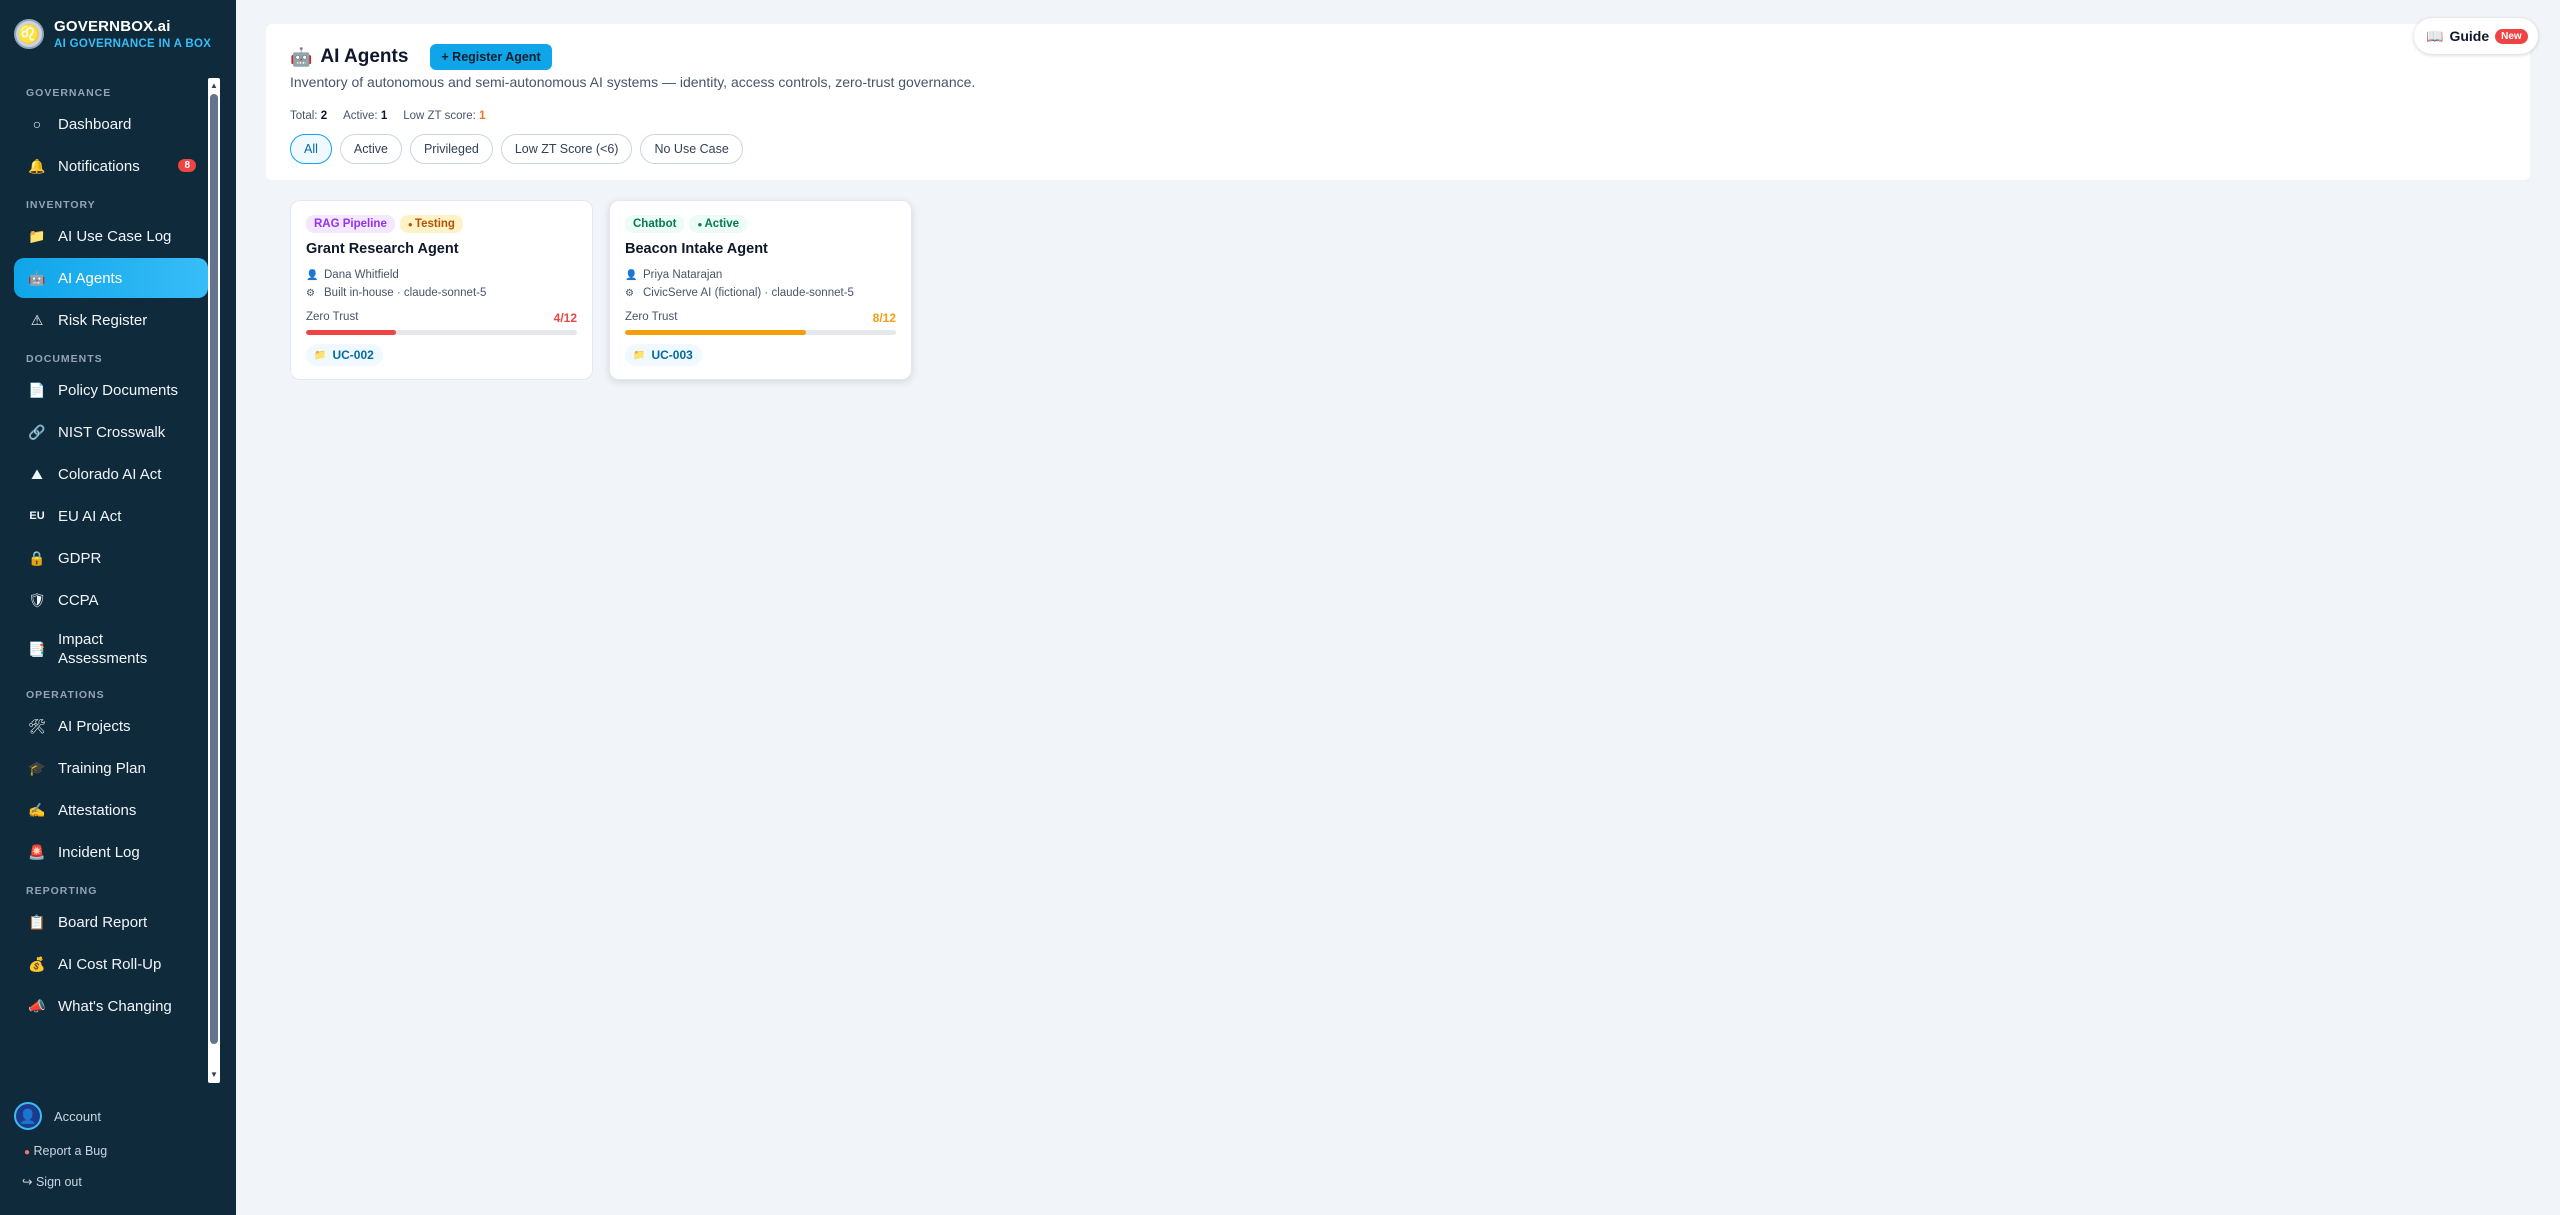 This screenshot has height=1215, width=2560. What do you see at coordinates (37, 431) in the screenshot?
I see `link-icon: 🔗` at bounding box center [37, 431].